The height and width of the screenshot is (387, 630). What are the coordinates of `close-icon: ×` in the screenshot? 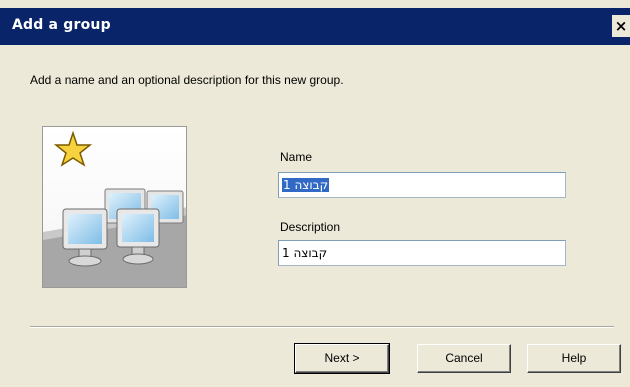 It's located at (621, 26).